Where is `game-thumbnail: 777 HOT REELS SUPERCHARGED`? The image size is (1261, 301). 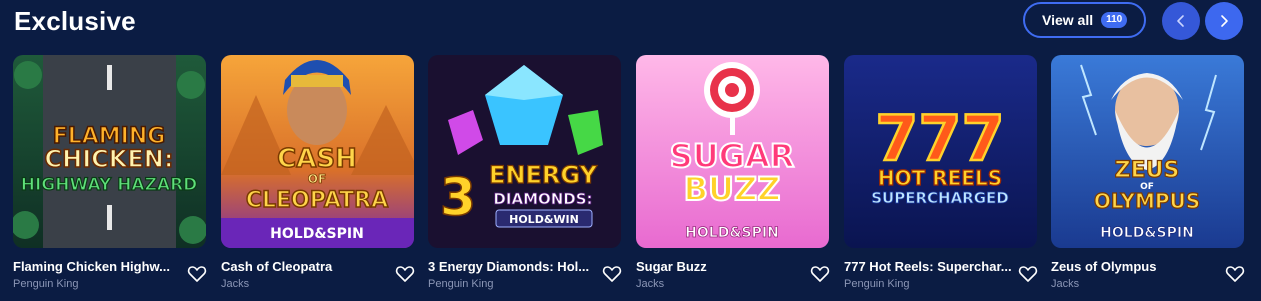
game-thumbnail: 777 HOT REELS SUPERCHARGED is located at coordinates (940, 151).